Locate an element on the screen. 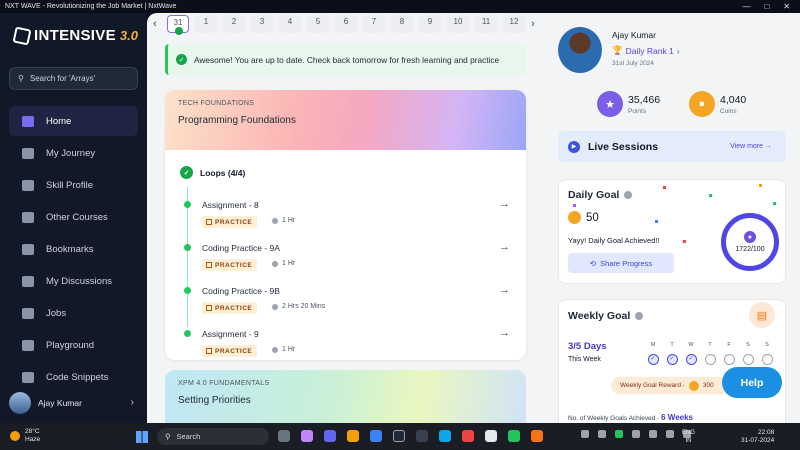 This screenshot has width=800, height=450. help-button: Help is located at coordinates (752, 382).